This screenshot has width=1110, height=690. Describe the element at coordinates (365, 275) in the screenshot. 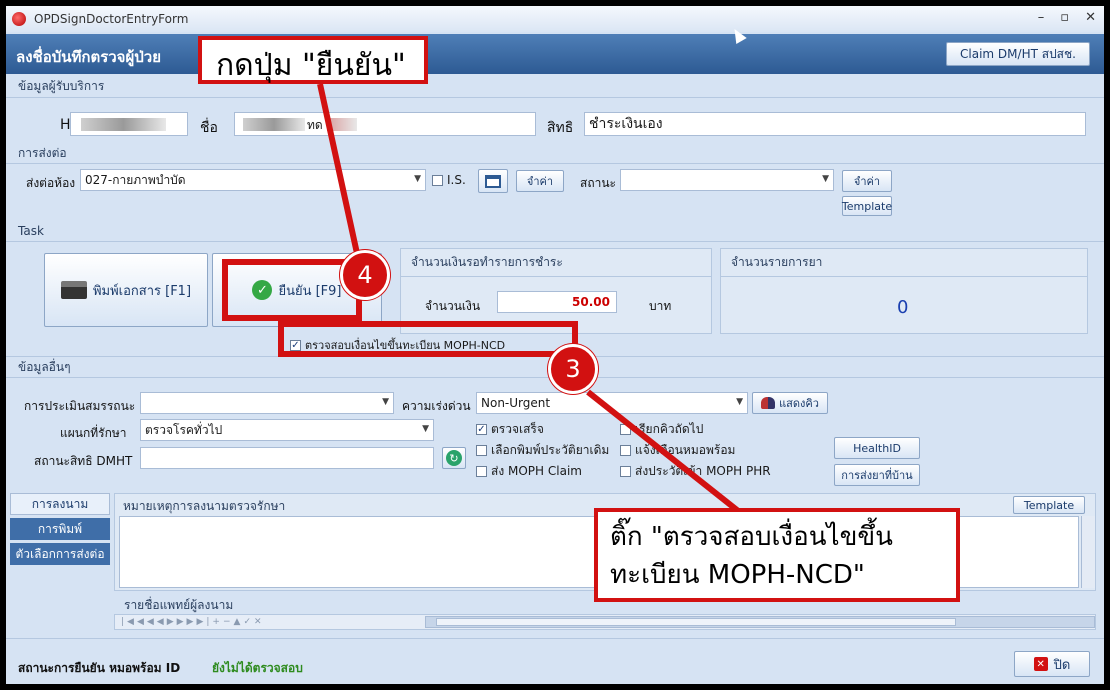

I see `step-4-badge: 4` at that location.